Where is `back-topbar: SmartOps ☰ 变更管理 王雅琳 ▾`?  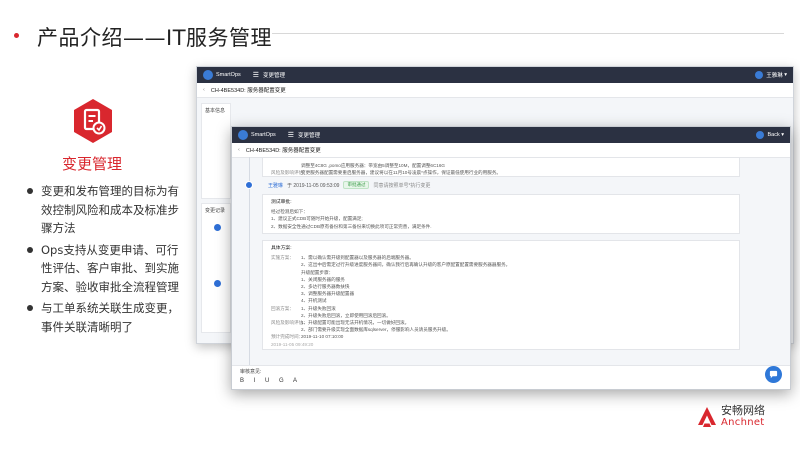
back-topbar: SmartOps ☰ 变更管理 王雅琳 ▾ is located at coordinates (495, 75).